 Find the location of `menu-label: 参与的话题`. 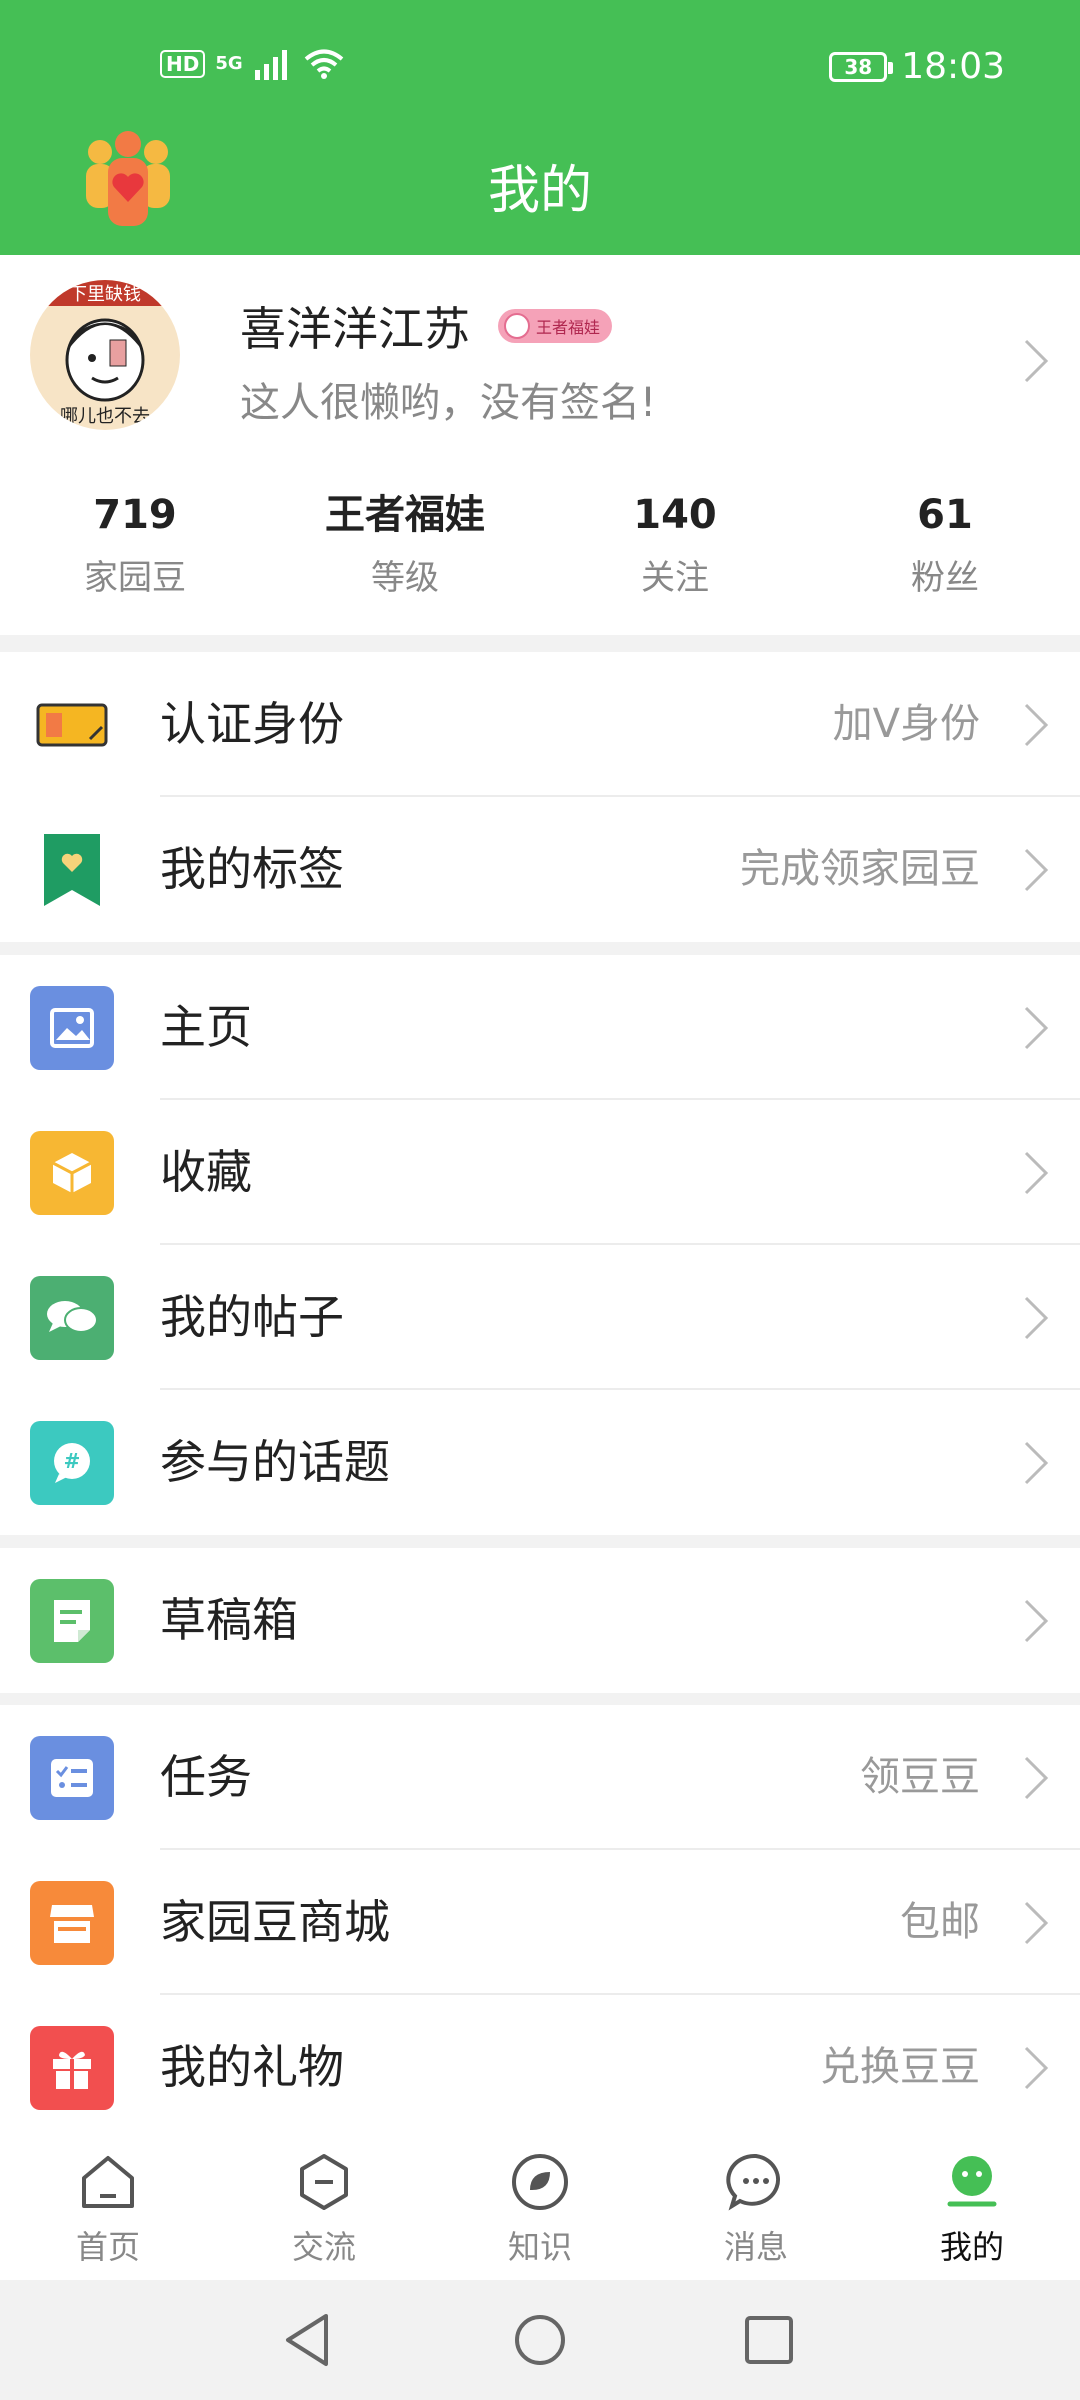

menu-label: 参与的话题 is located at coordinates (275, 1462).